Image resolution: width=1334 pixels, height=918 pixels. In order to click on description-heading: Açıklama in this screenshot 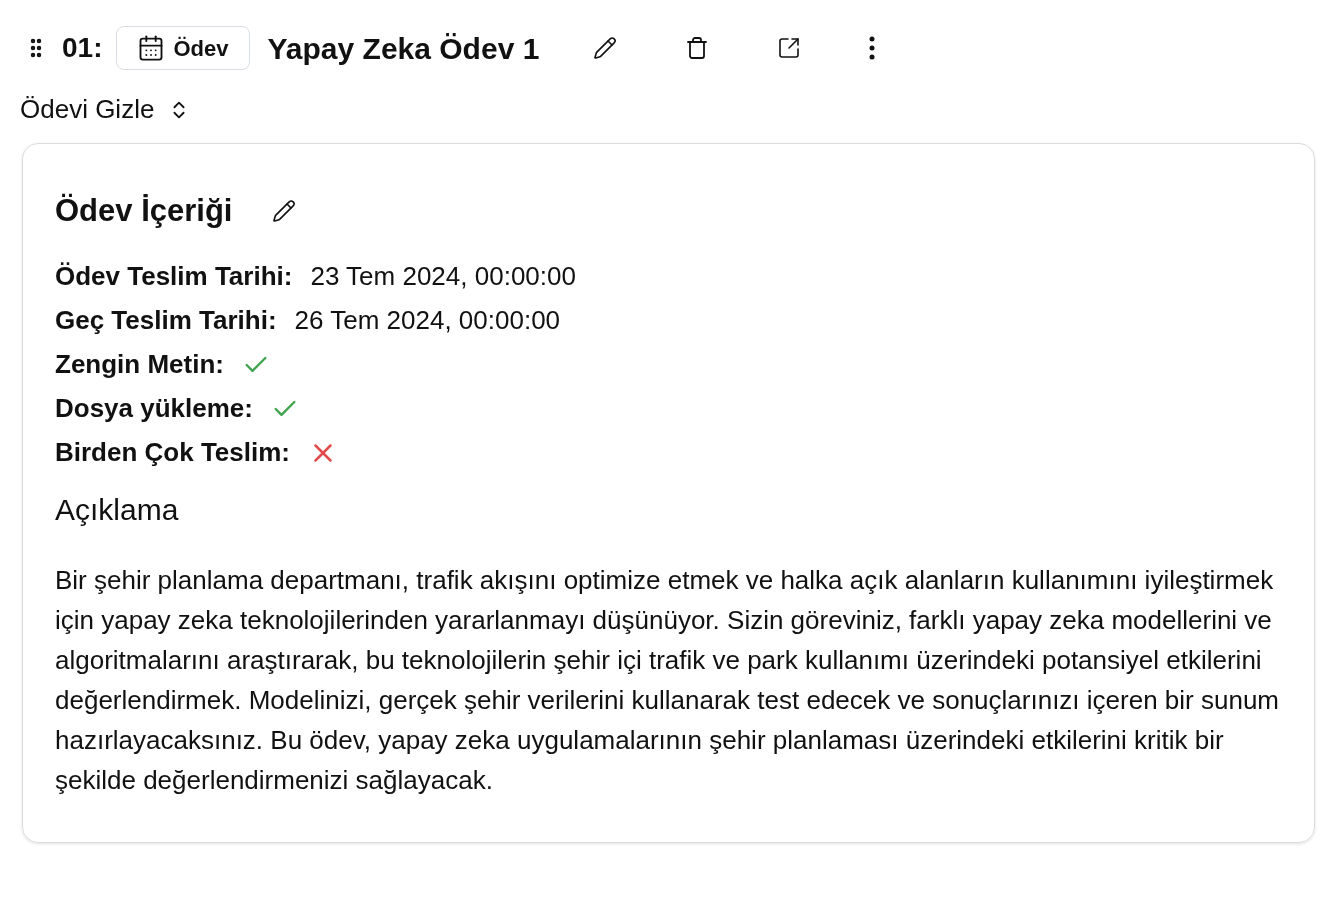, I will do `click(117, 509)`.